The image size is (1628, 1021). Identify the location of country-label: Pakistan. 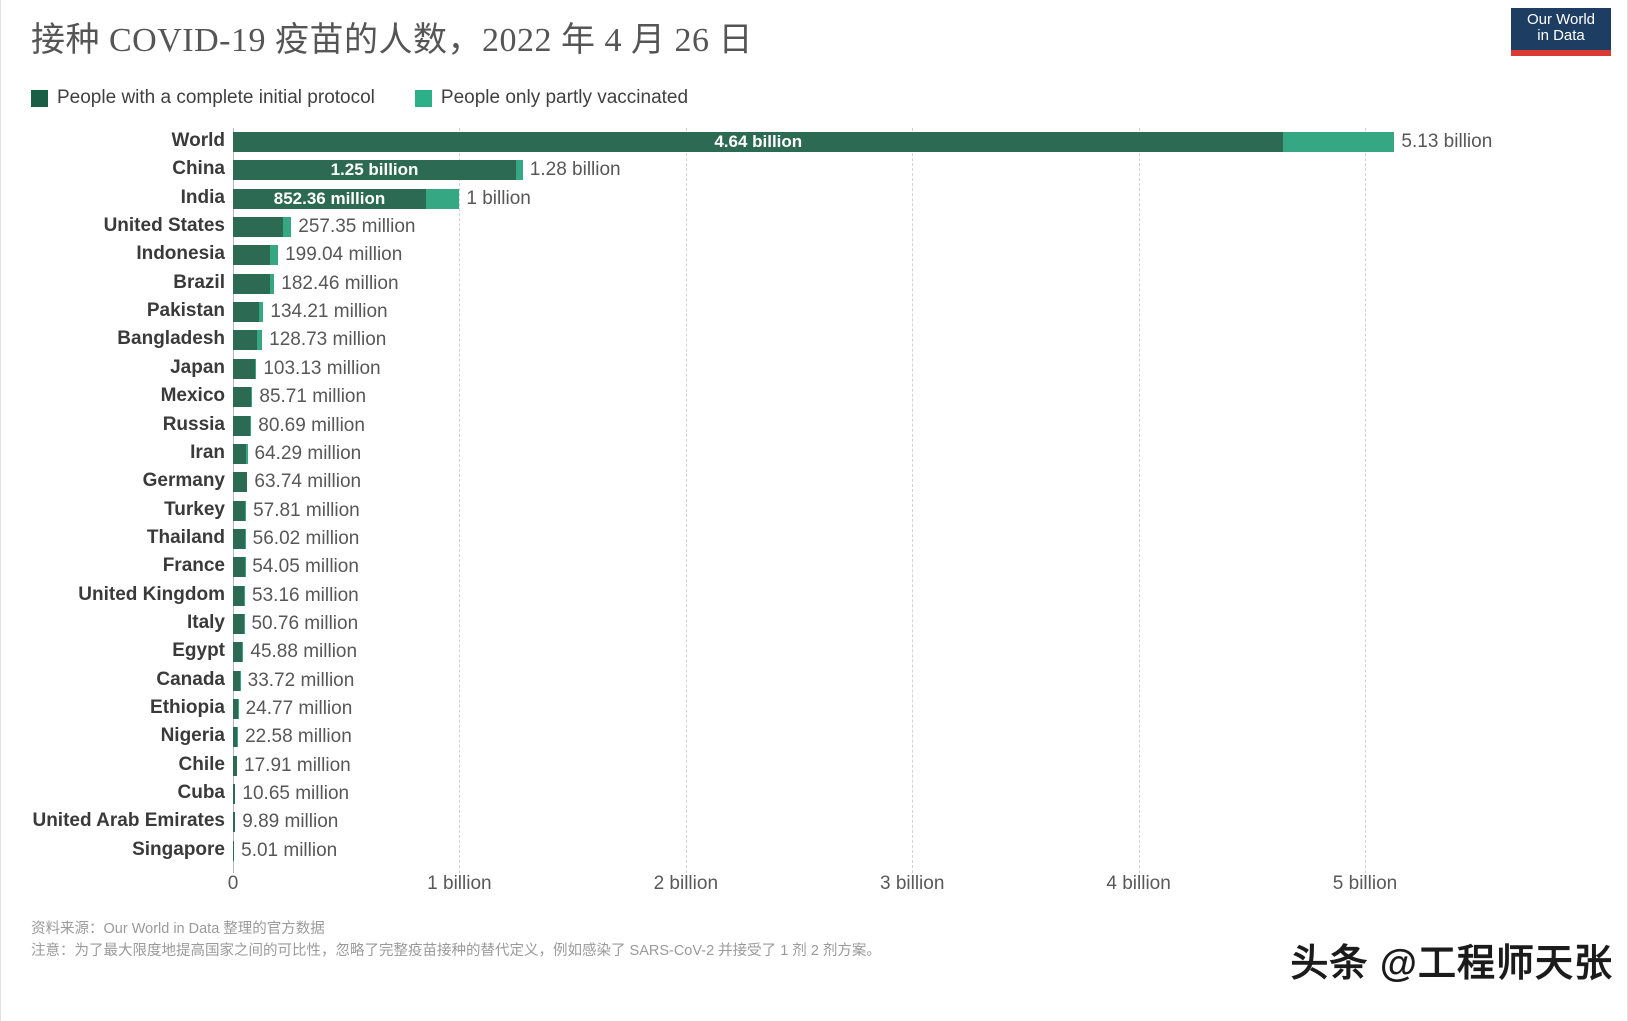
(185, 311).